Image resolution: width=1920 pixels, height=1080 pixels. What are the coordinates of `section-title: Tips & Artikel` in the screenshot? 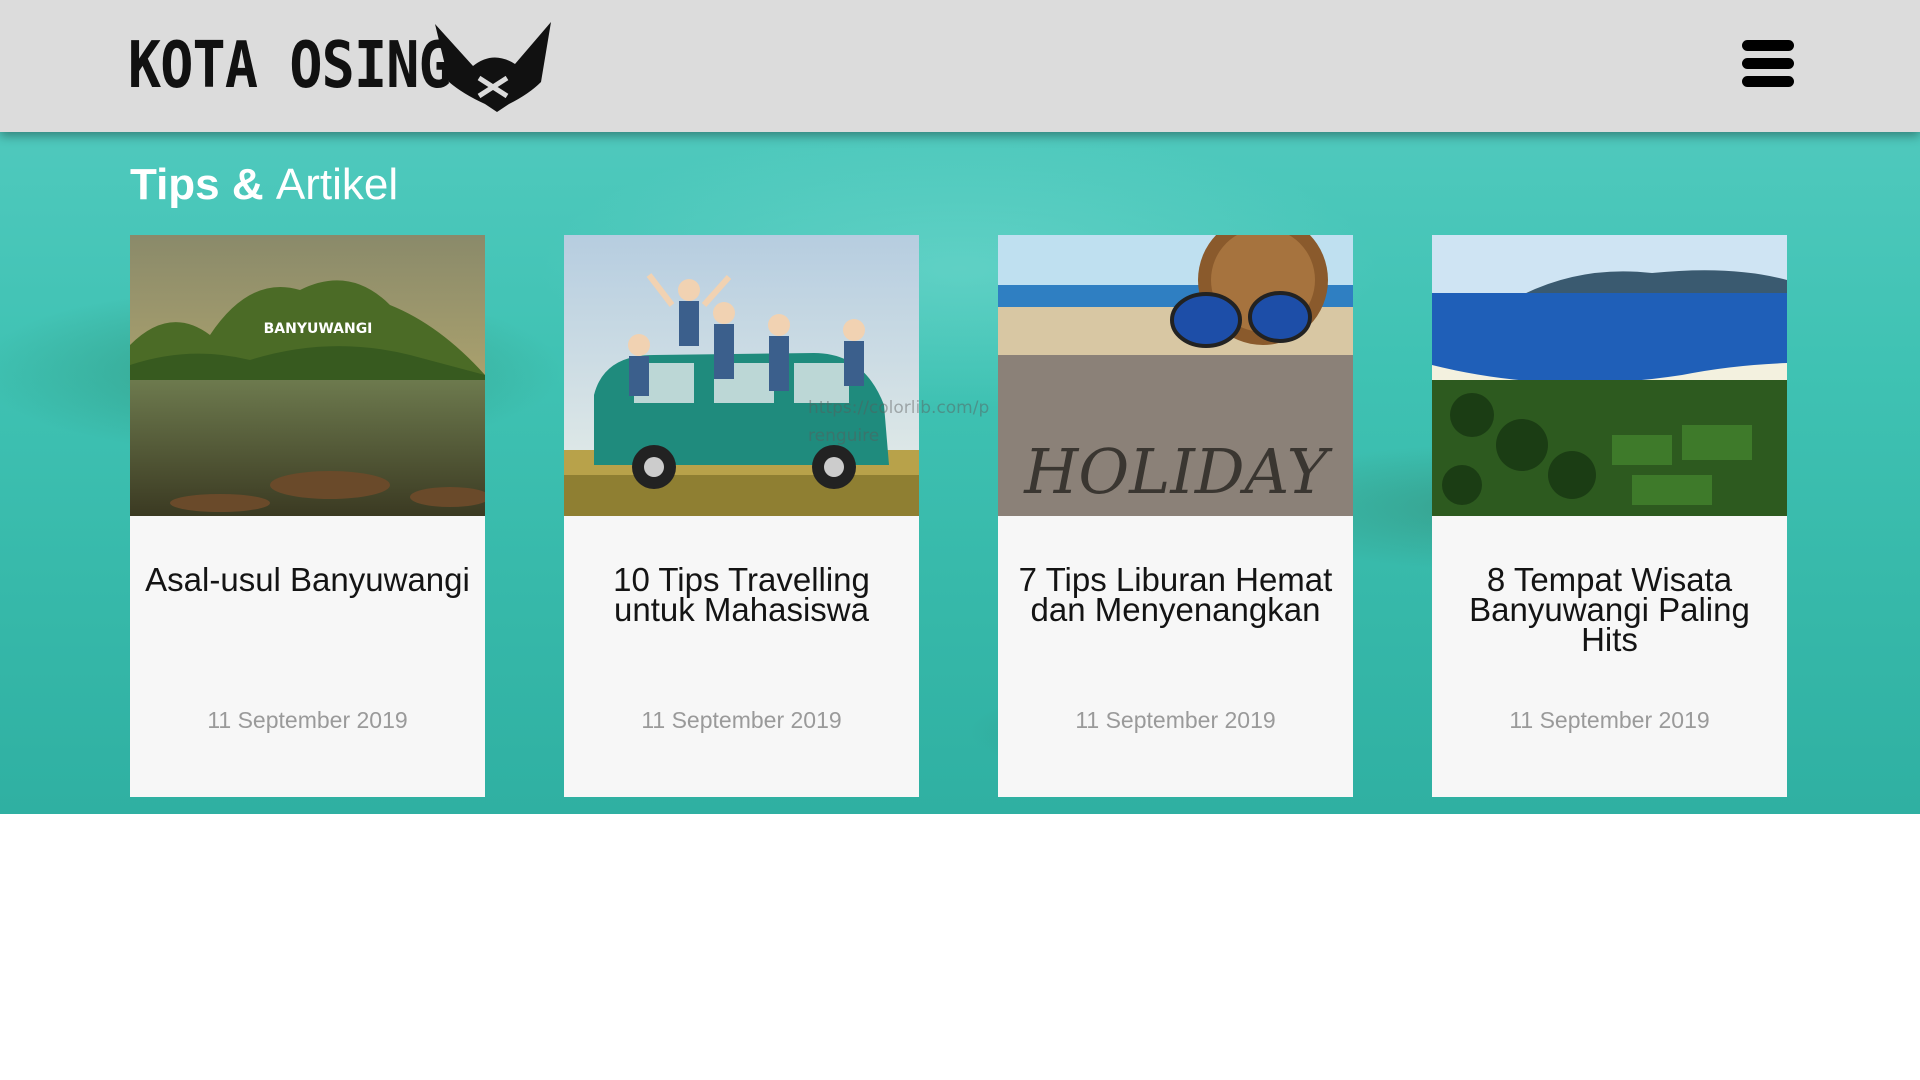 It's located at (264, 185).